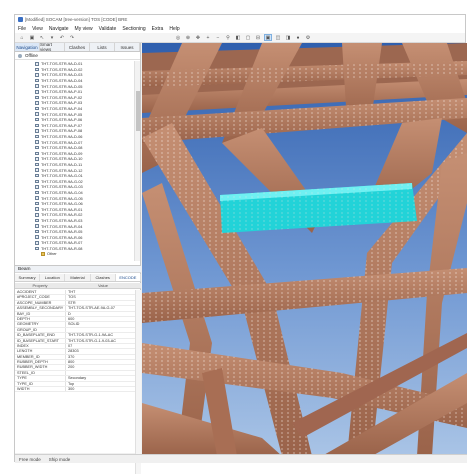 This screenshot has height=474, width=474. I want to click on home-icon: ⌂, so click(22, 37).